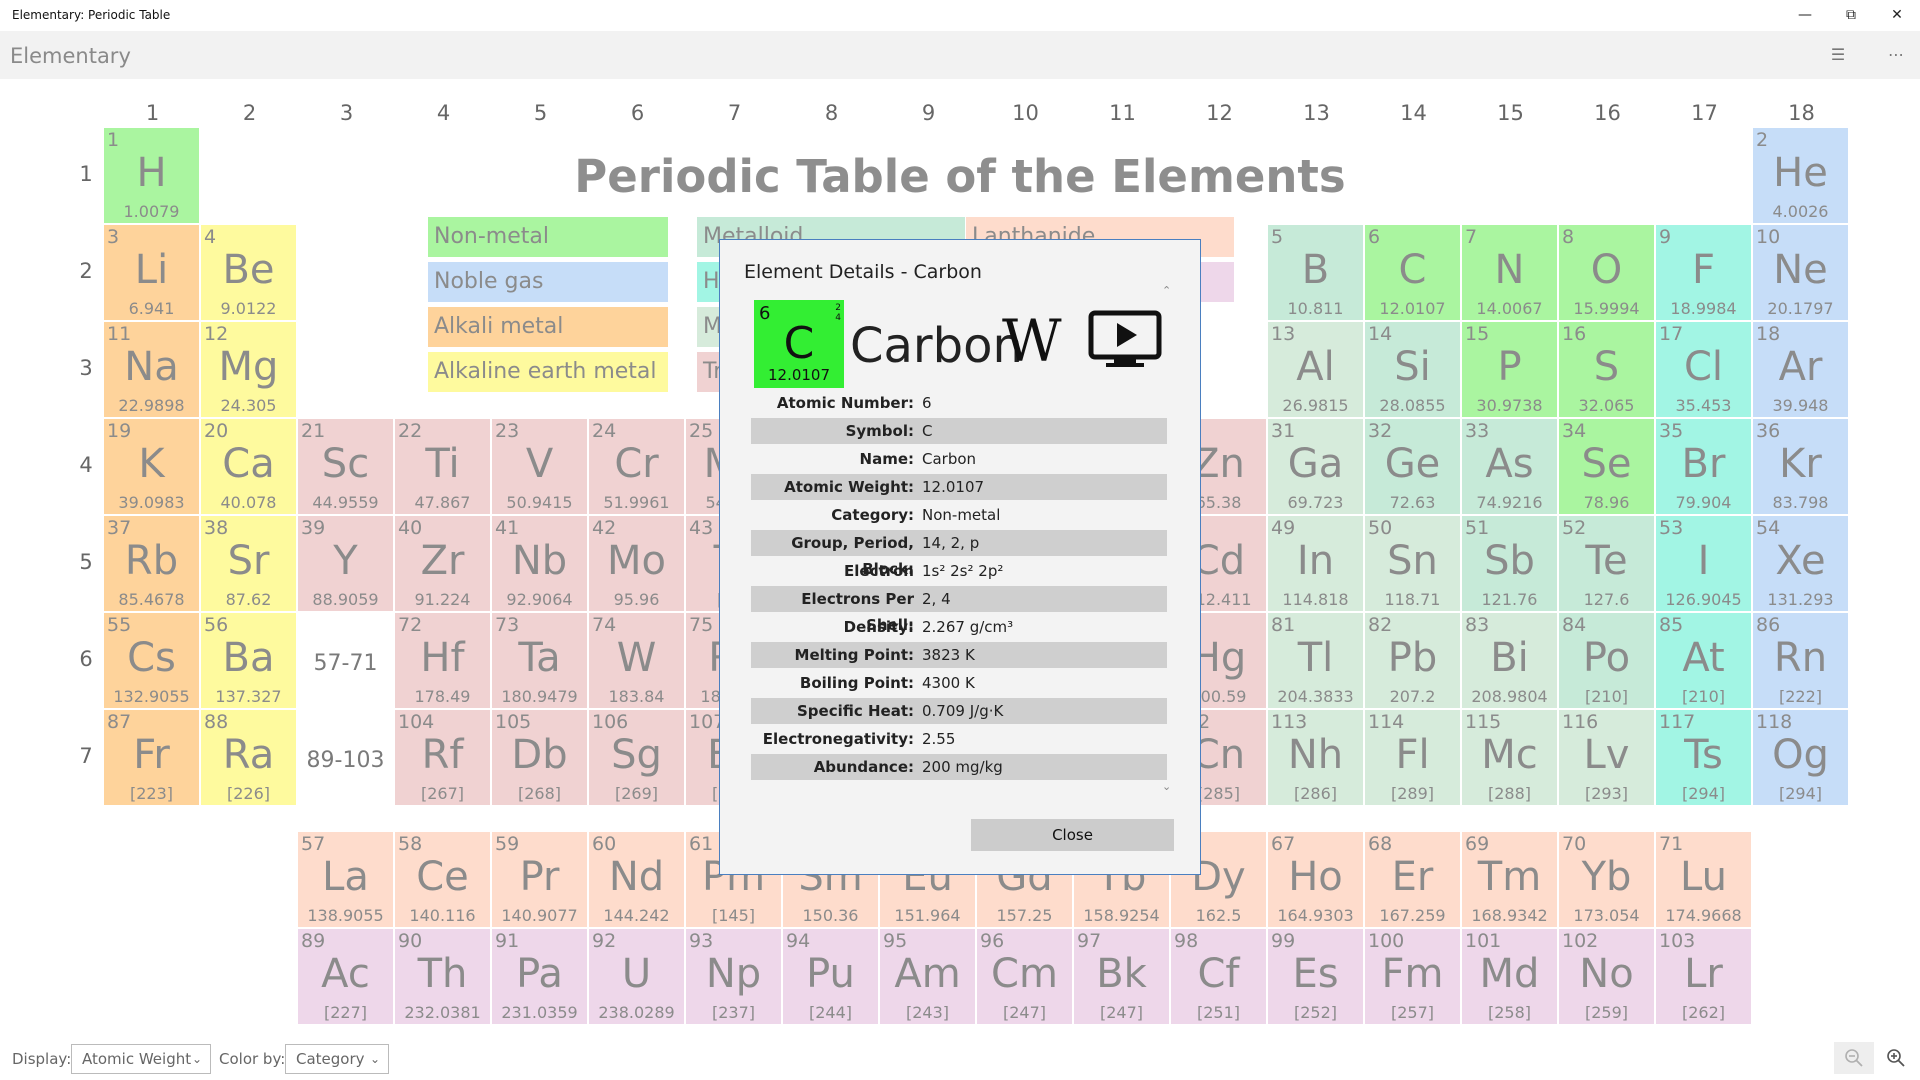 This screenshot has width=1920, height=1080. I want to click on element-cell-tl: 81 Tl 204.3833, so click(1315, 660).